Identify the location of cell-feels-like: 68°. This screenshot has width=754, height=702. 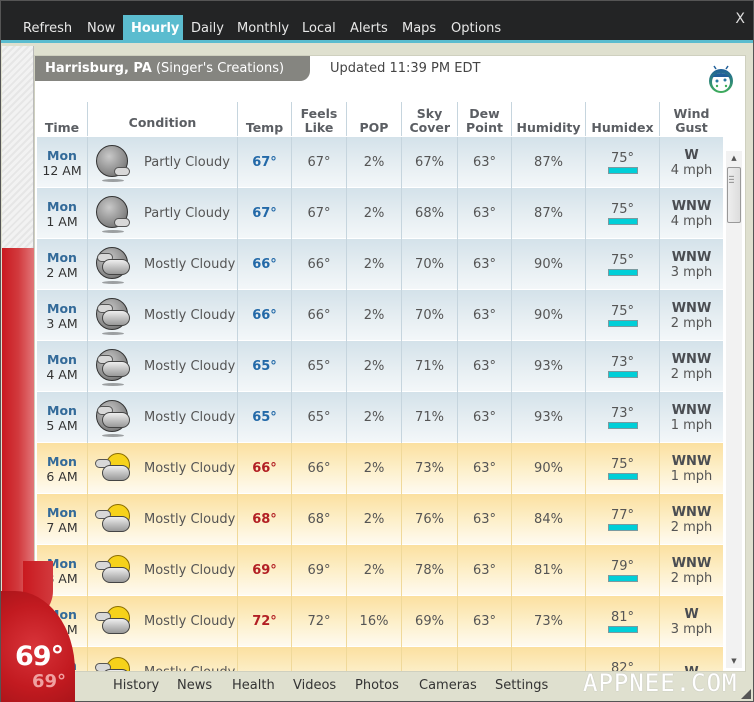
(318, 519).